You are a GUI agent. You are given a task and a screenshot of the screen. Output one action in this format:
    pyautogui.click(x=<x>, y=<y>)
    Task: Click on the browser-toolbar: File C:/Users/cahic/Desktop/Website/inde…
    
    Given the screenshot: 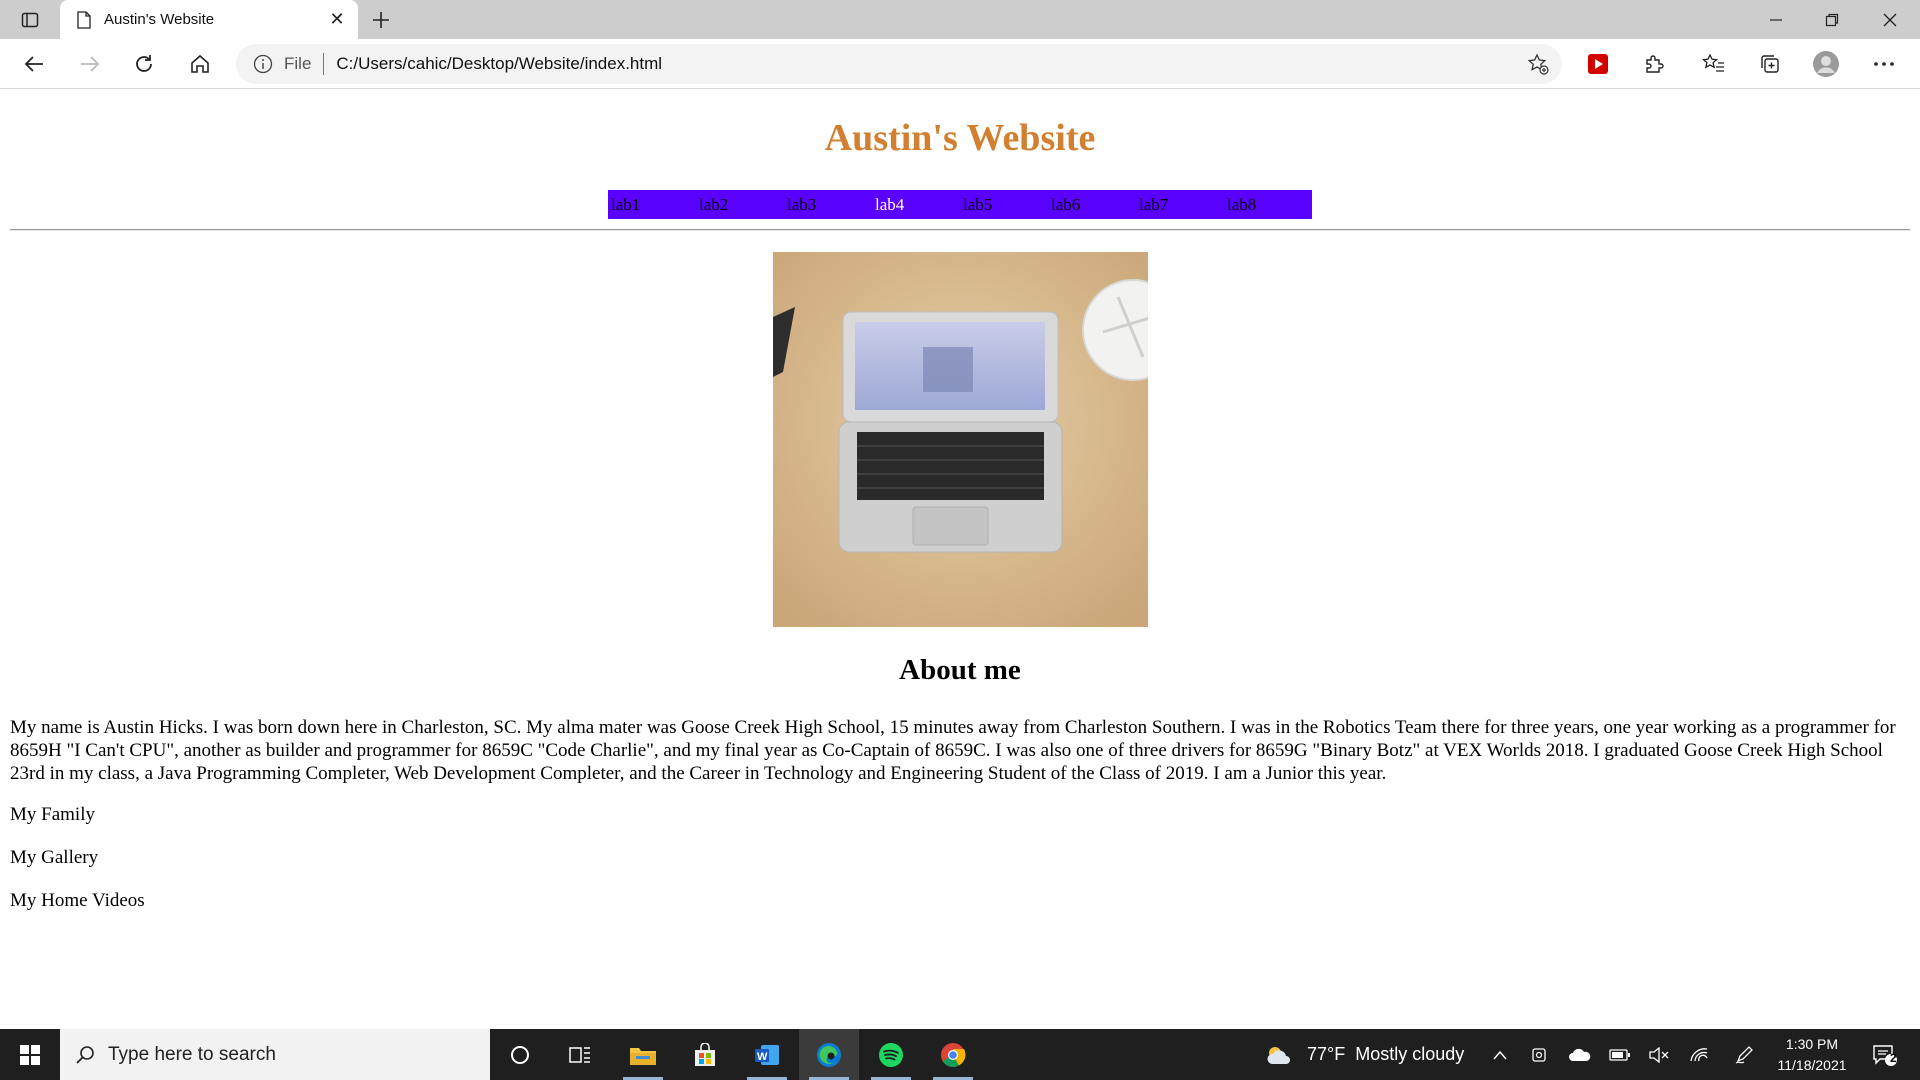 What is the action you would take?
    pyautogui.click(x=960, y=64)
    